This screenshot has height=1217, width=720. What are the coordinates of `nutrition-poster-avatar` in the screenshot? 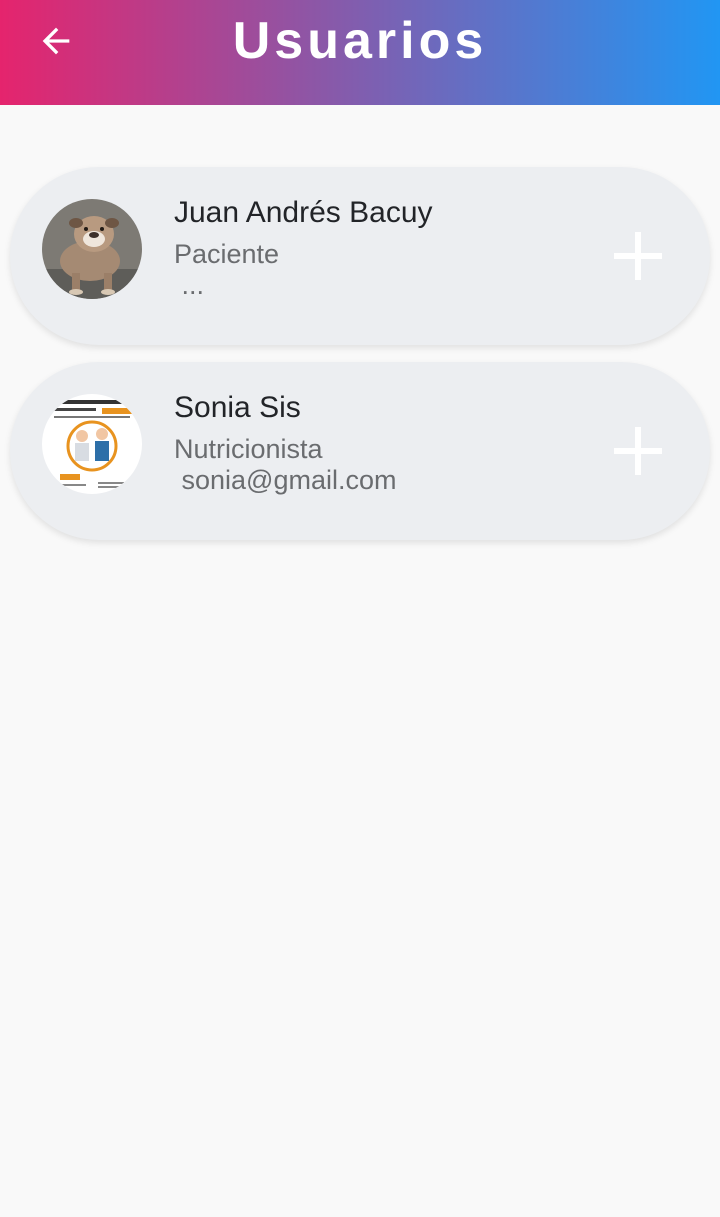 It's located at (92, 444).